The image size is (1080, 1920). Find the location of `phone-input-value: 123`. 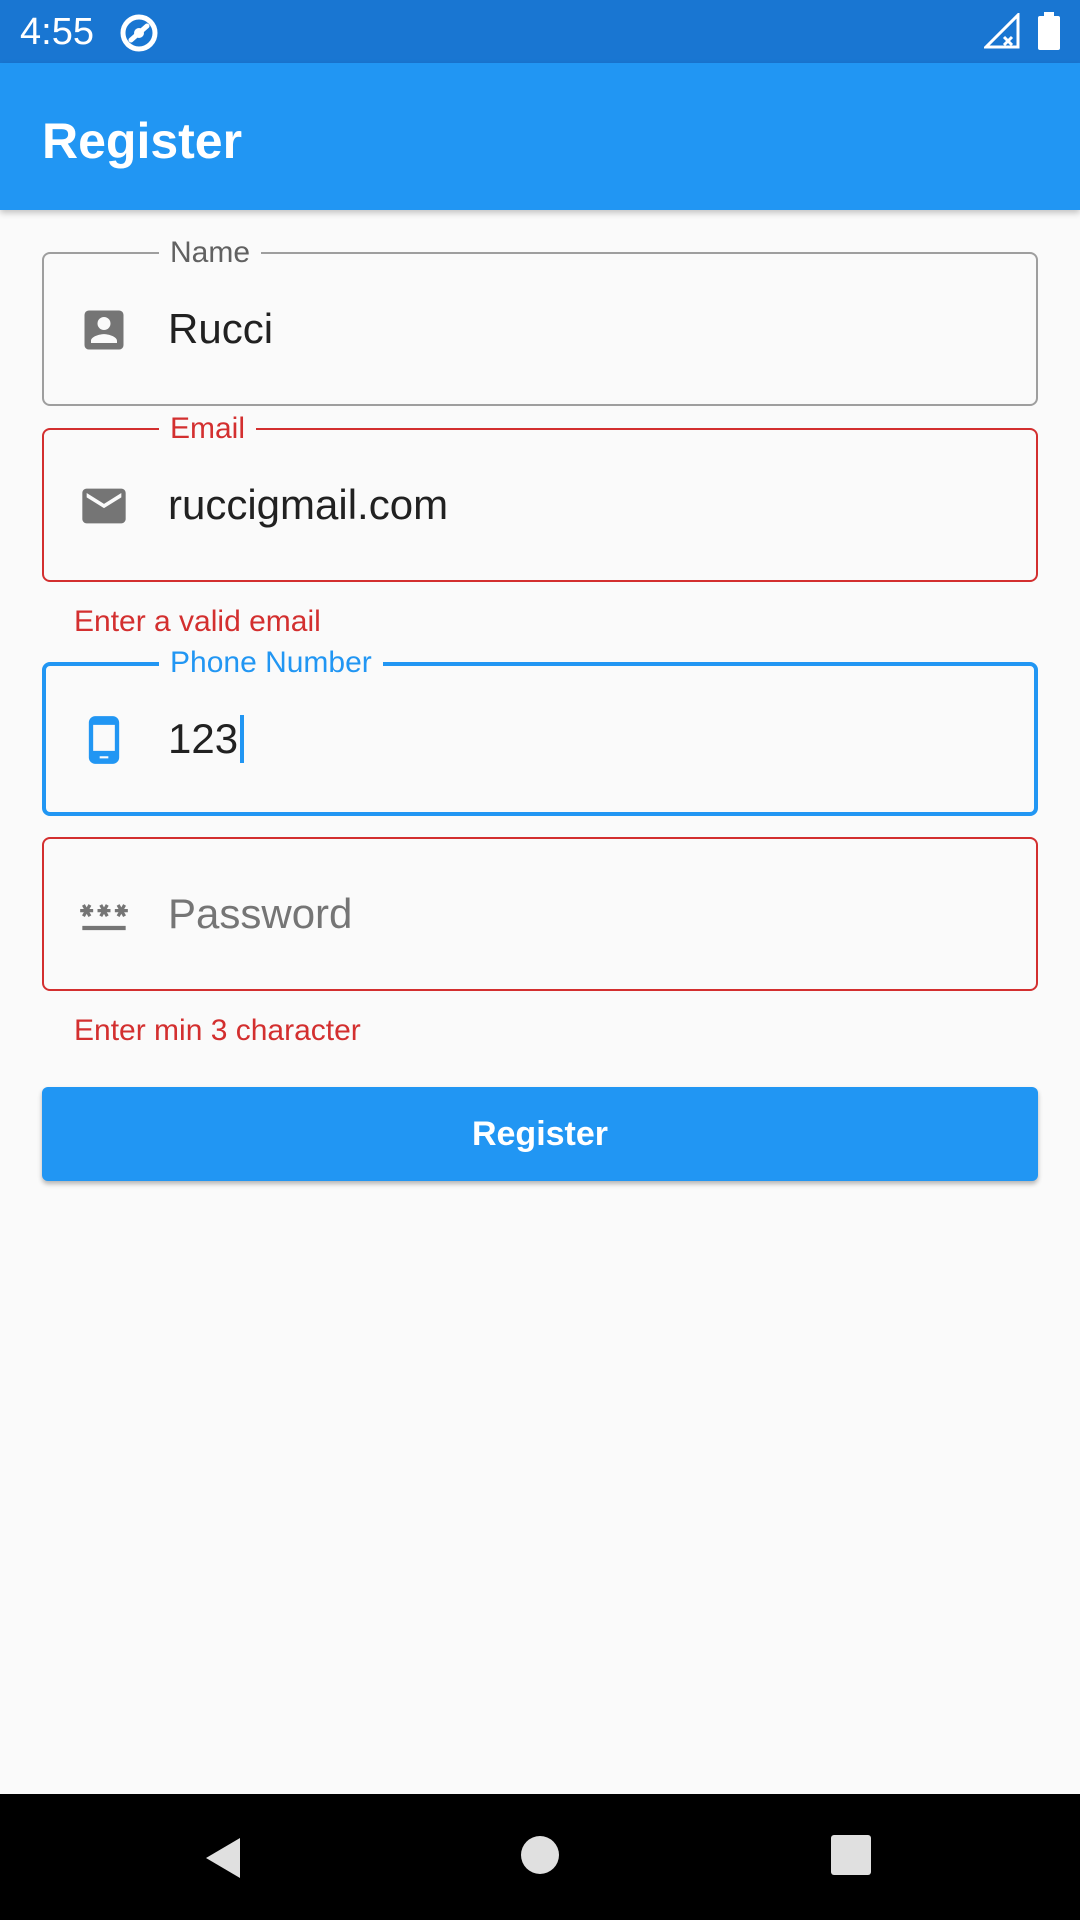

phone-input-value: 123 is located at coordinates (203, 738).